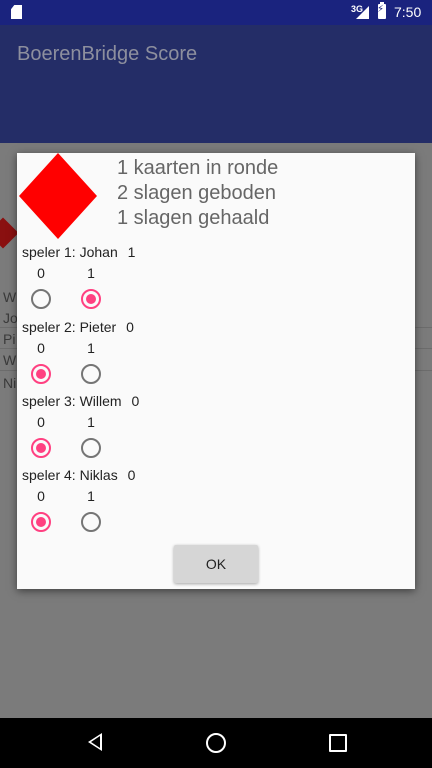  Describe the element at coordinates (10, 318) in the screenshot. I see `background-row: Jo` at that location.